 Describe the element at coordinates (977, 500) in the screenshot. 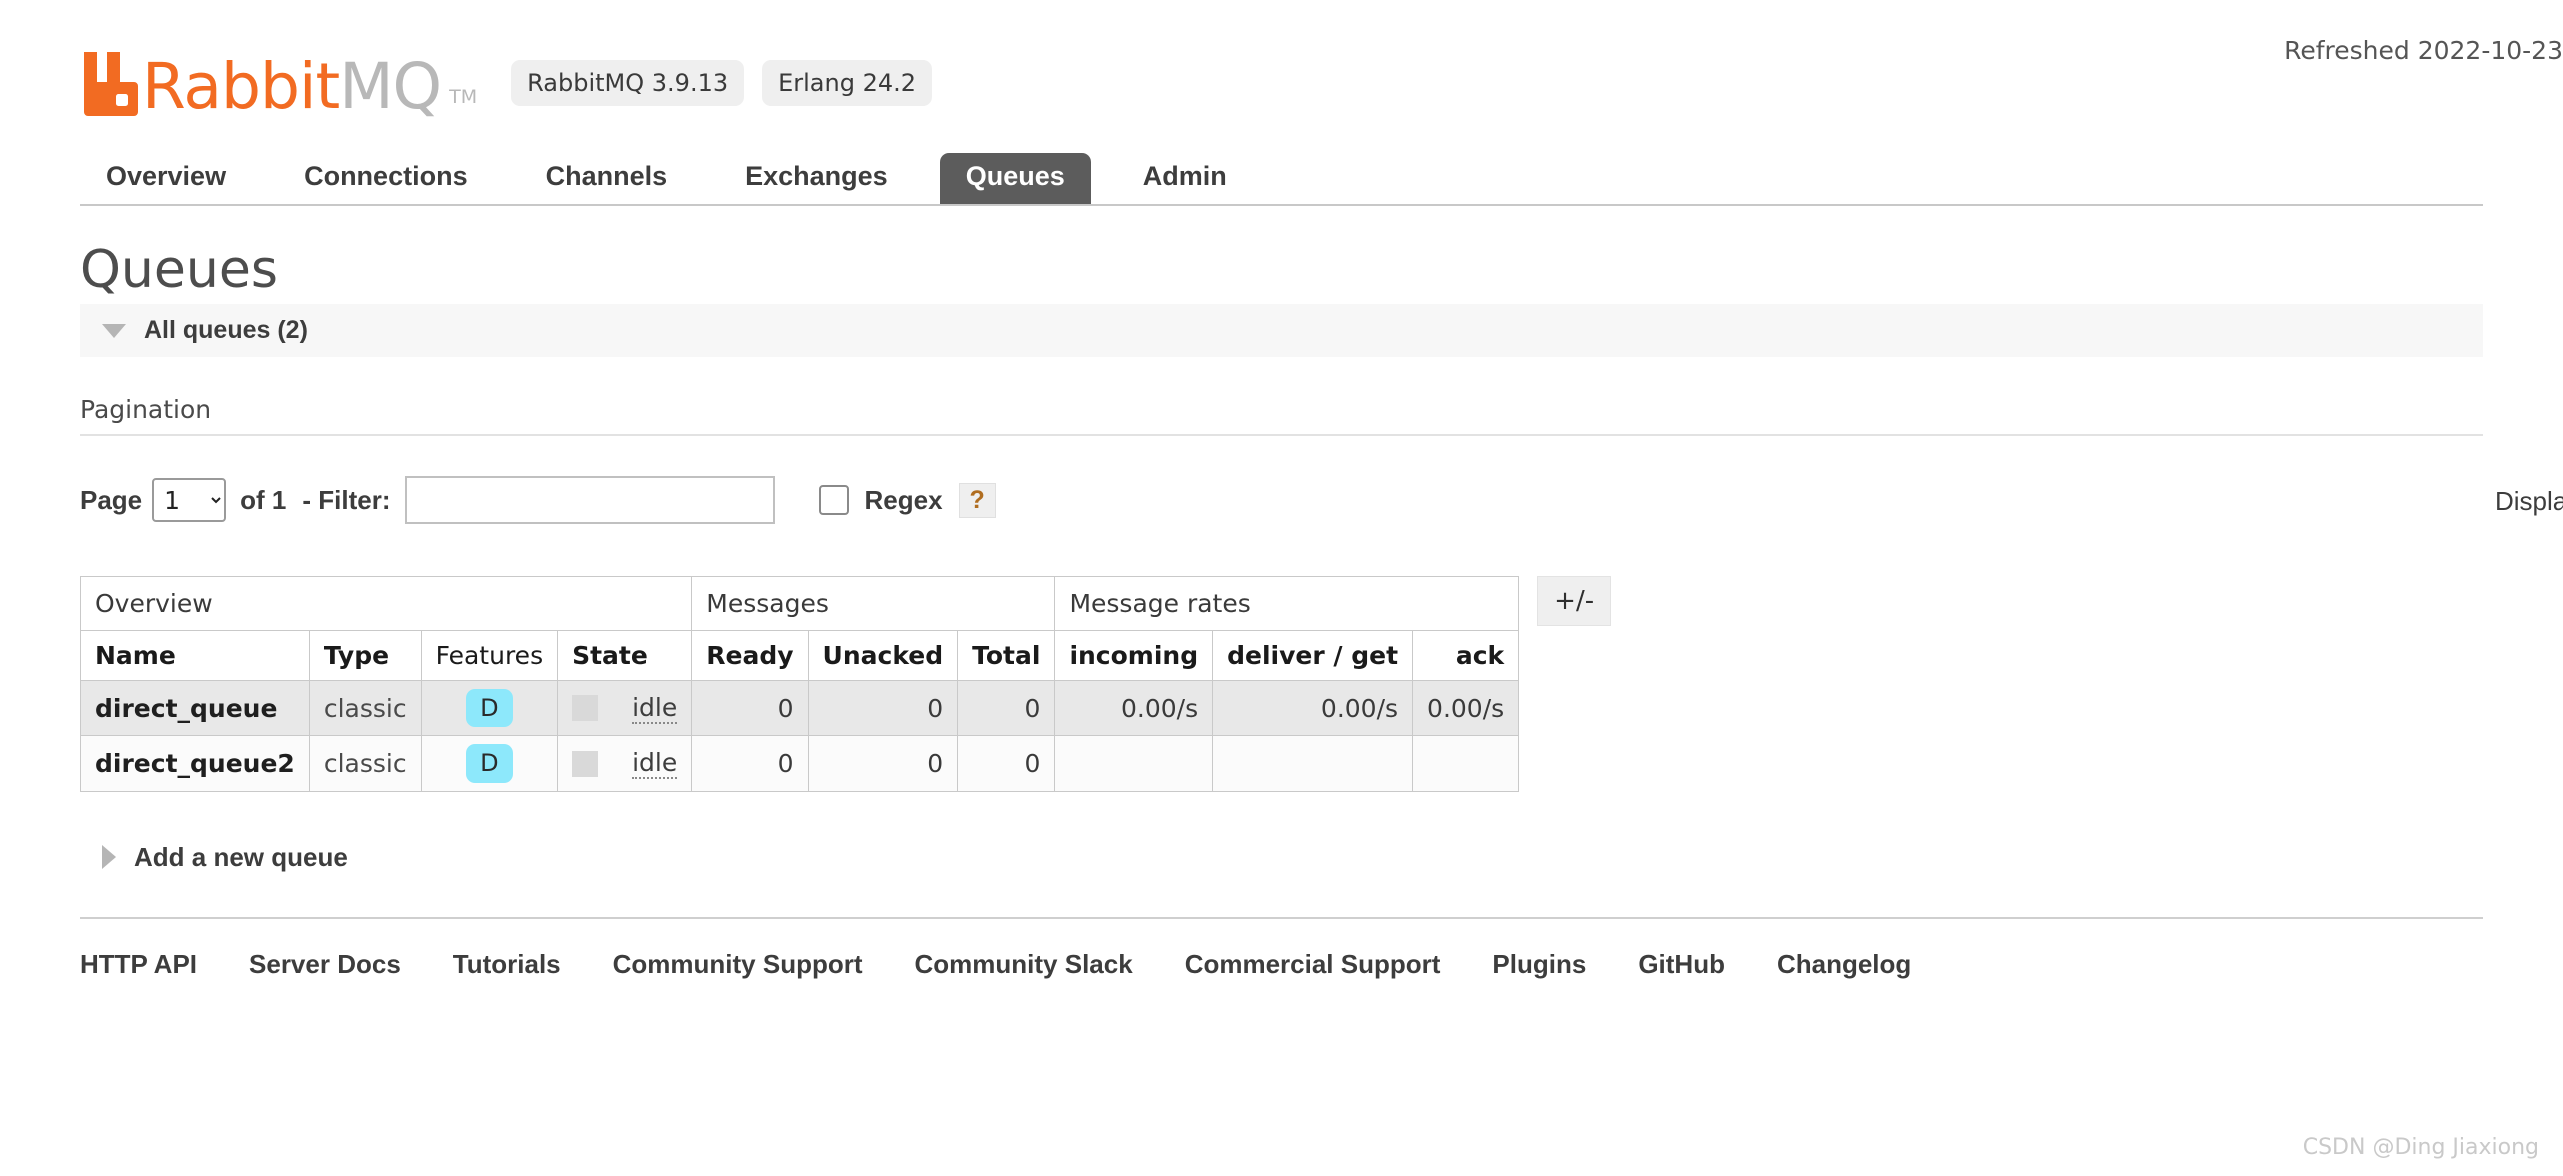

I see `regex-help-icon: ?` at that location.